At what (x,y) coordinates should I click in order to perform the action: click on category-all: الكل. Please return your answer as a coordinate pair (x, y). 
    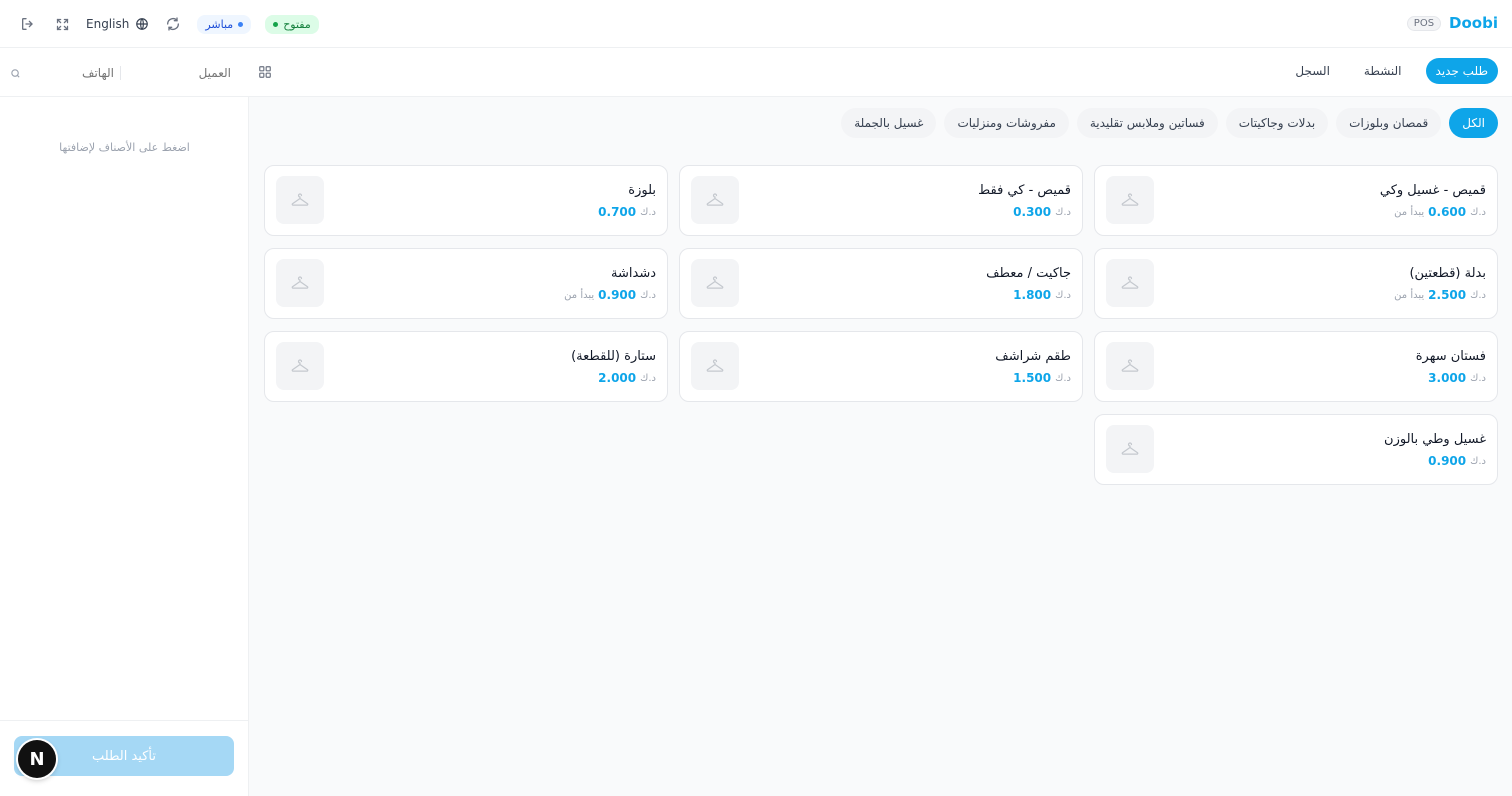
    Looking at the image, I should click on (1473, 123).